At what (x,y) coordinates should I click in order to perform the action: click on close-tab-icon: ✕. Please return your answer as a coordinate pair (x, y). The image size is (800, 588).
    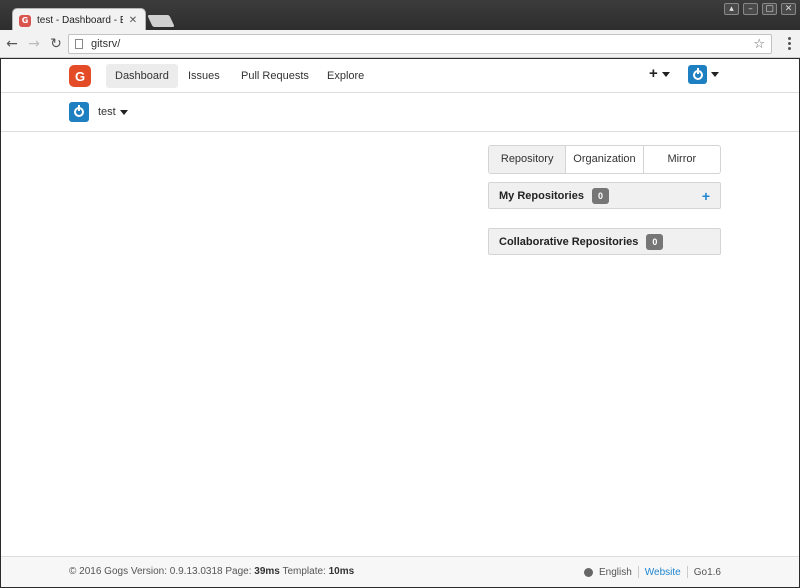
    Looking at the image, I should click on (133, 20).